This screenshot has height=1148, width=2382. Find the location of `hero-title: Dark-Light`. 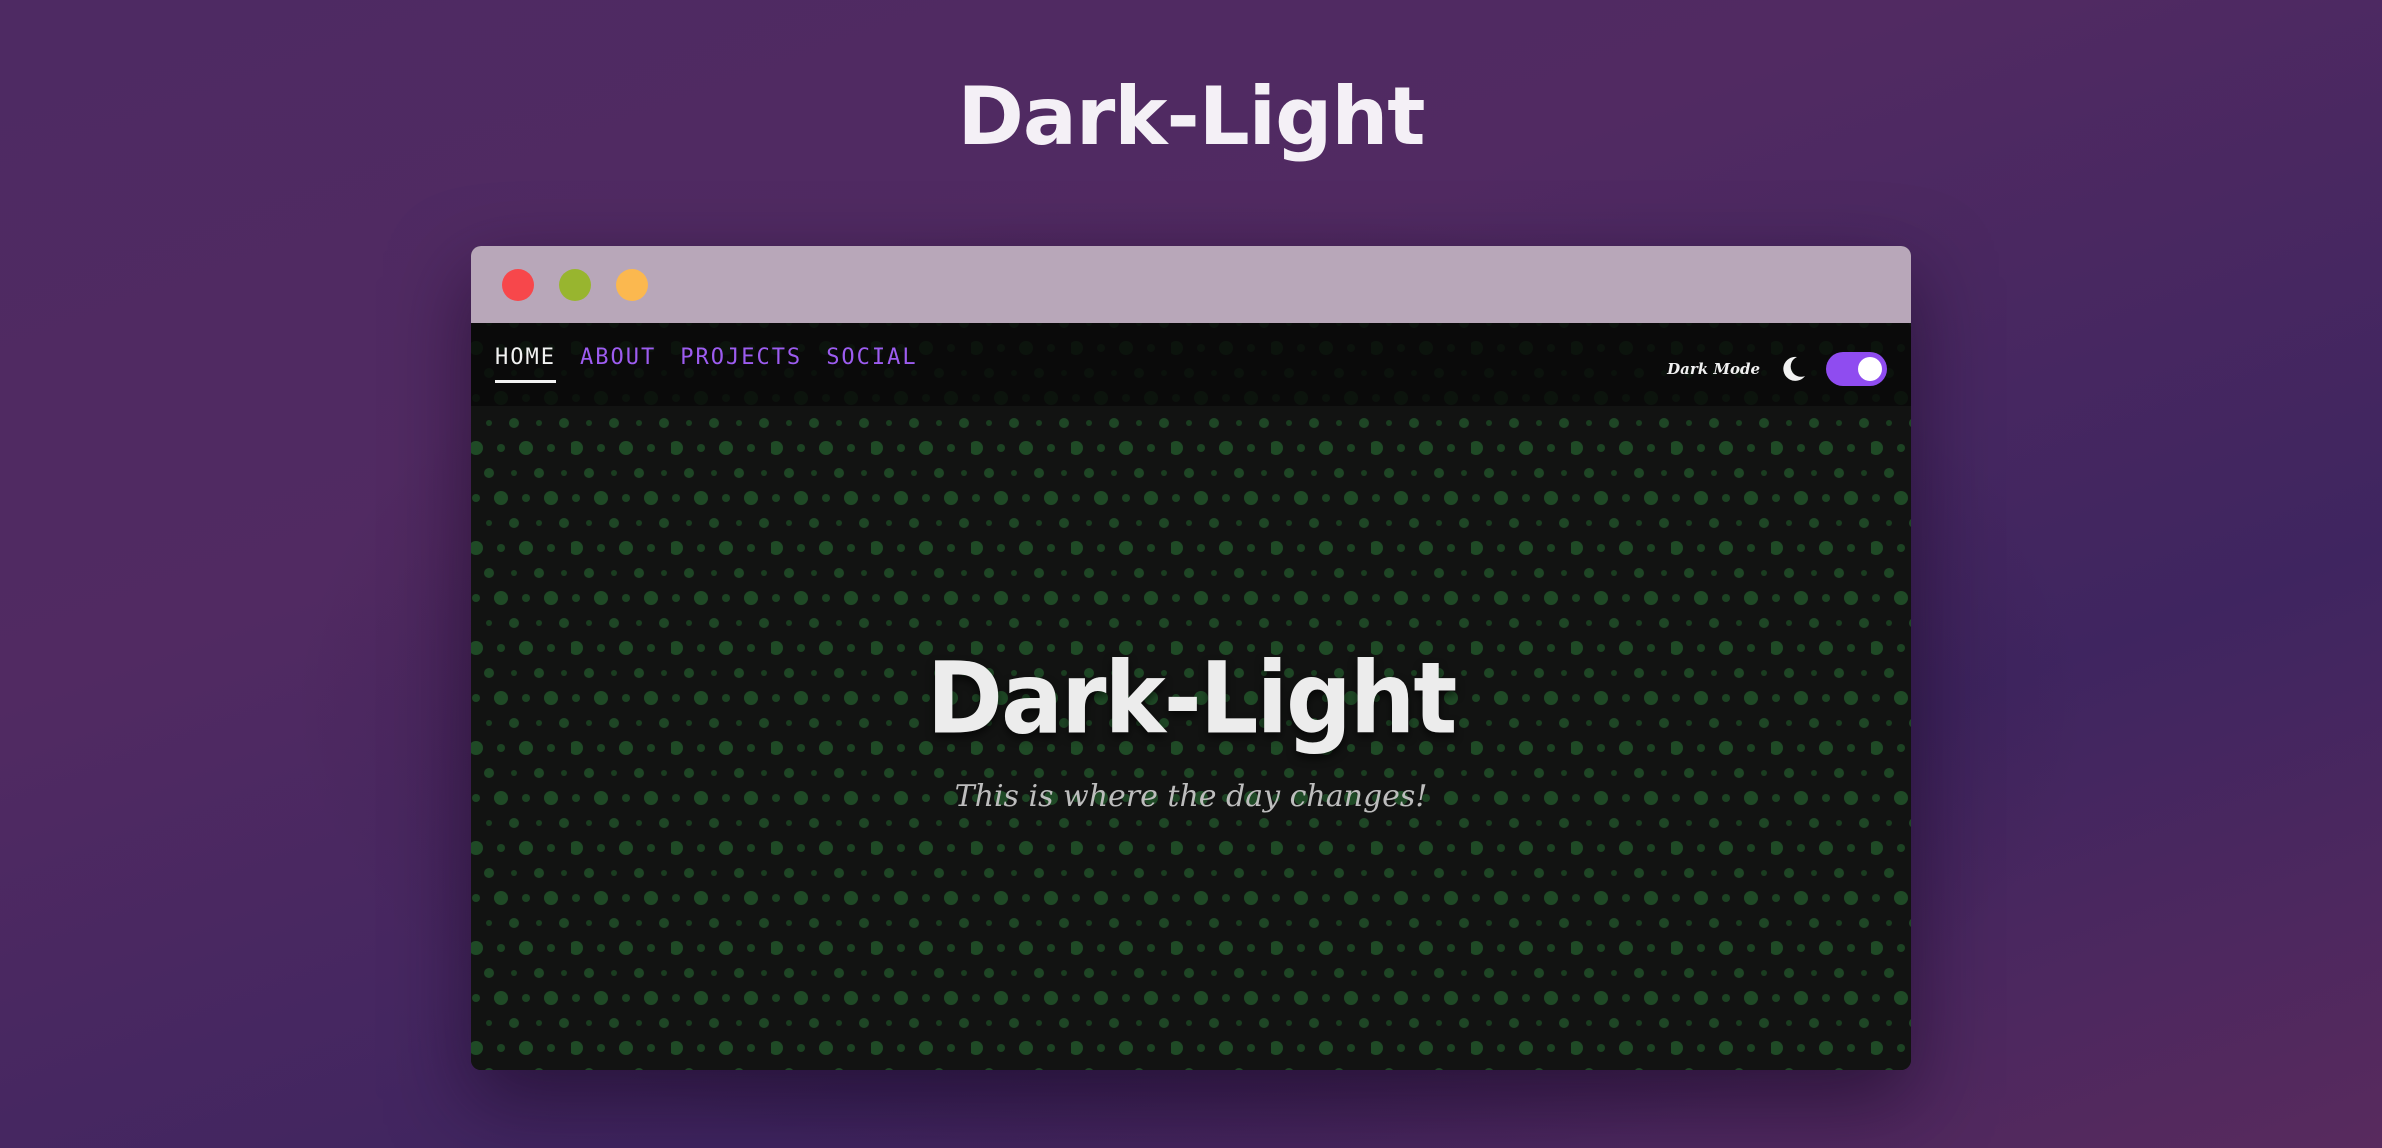

hero-title: Dark-Light is located at coordinates (1192, 698).